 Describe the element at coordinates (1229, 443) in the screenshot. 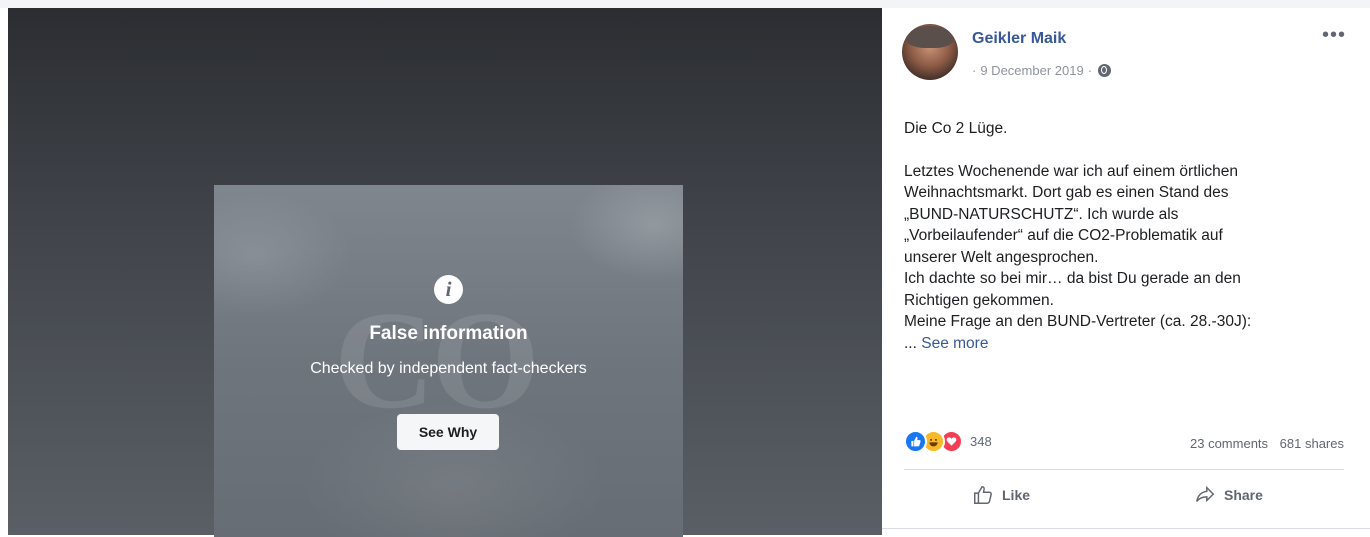

I see `comments-count: 23 comments` at that location.